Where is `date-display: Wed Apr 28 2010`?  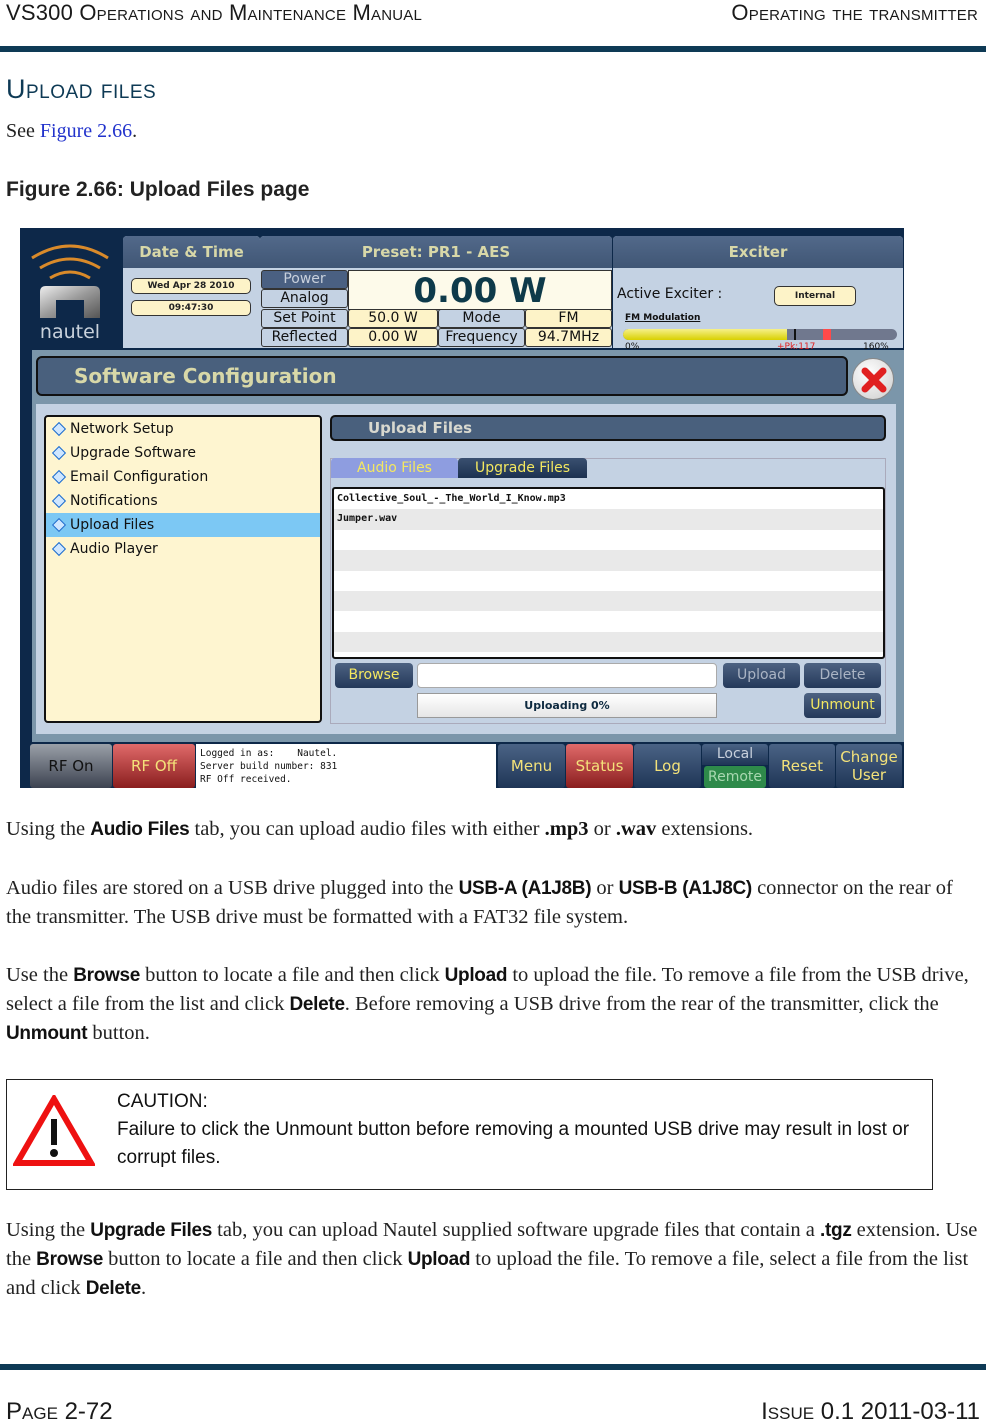 date-display: Wed Apr 28 2010 is located at coordinates (191, 286).